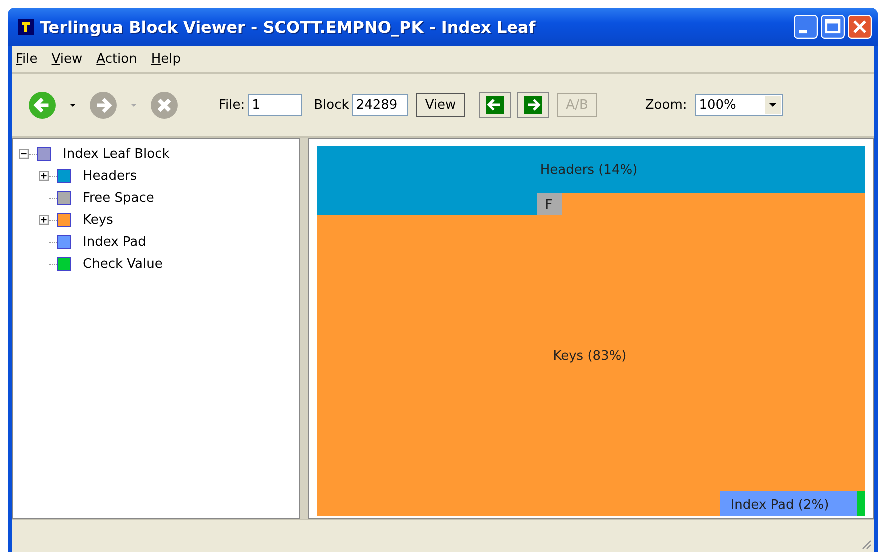  I want to click on tree-item: Index Leaf Block, so click(116, 154).